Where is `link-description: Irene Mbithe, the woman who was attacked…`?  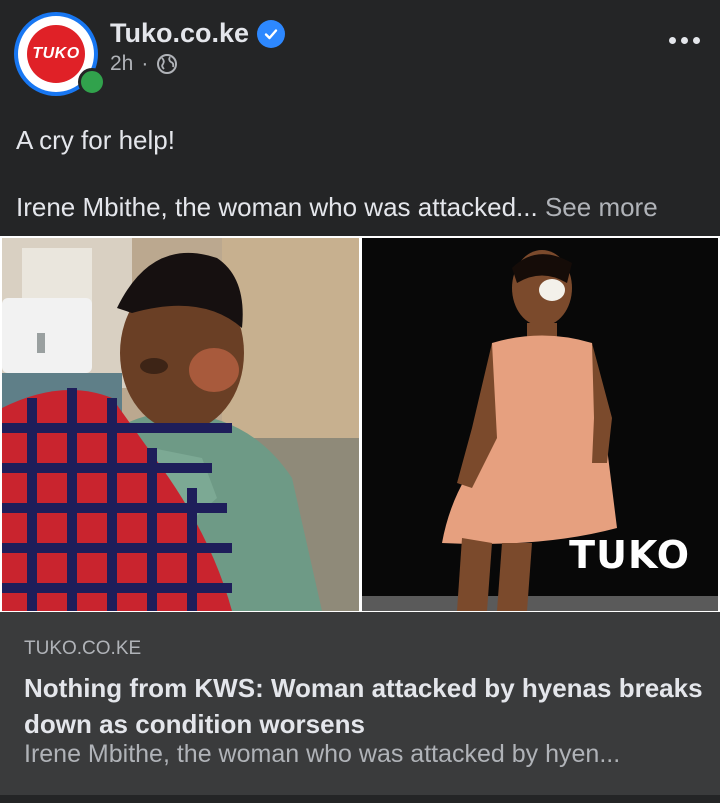
link-description: Irene Mbithe, the woman who was attacked… is located at coordinates (322, 754).